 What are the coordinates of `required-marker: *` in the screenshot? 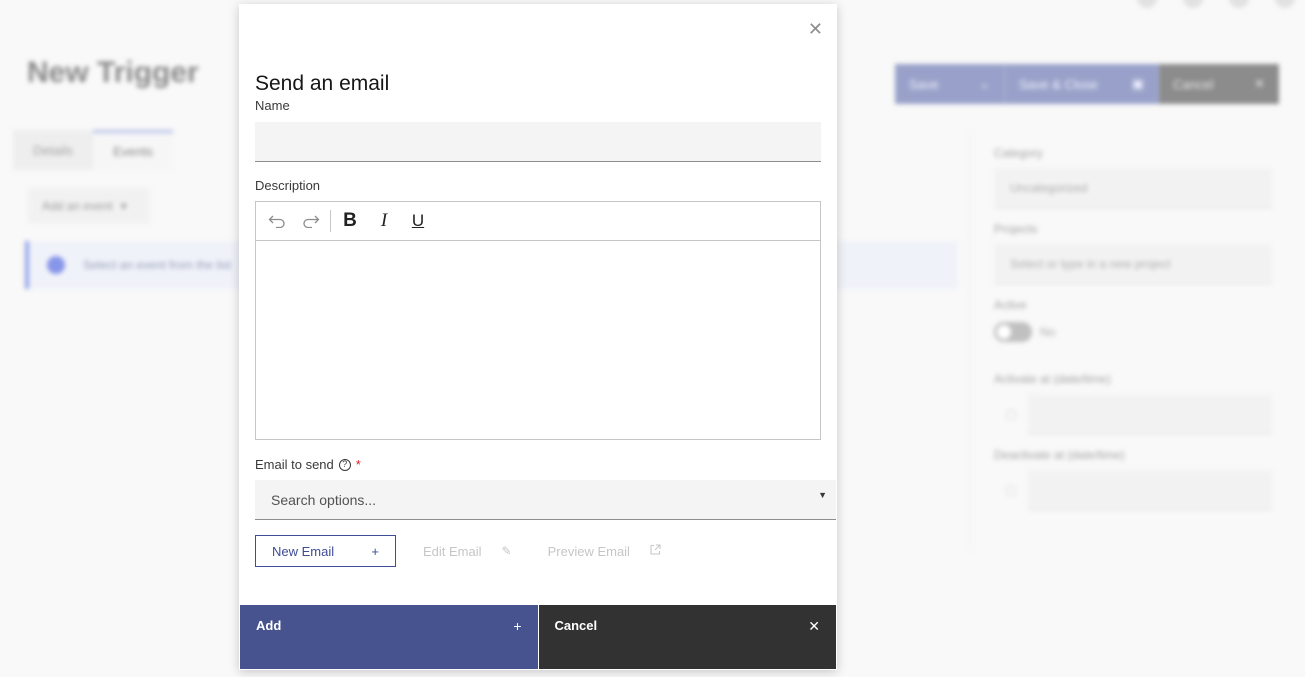 It's located at (358, 464).